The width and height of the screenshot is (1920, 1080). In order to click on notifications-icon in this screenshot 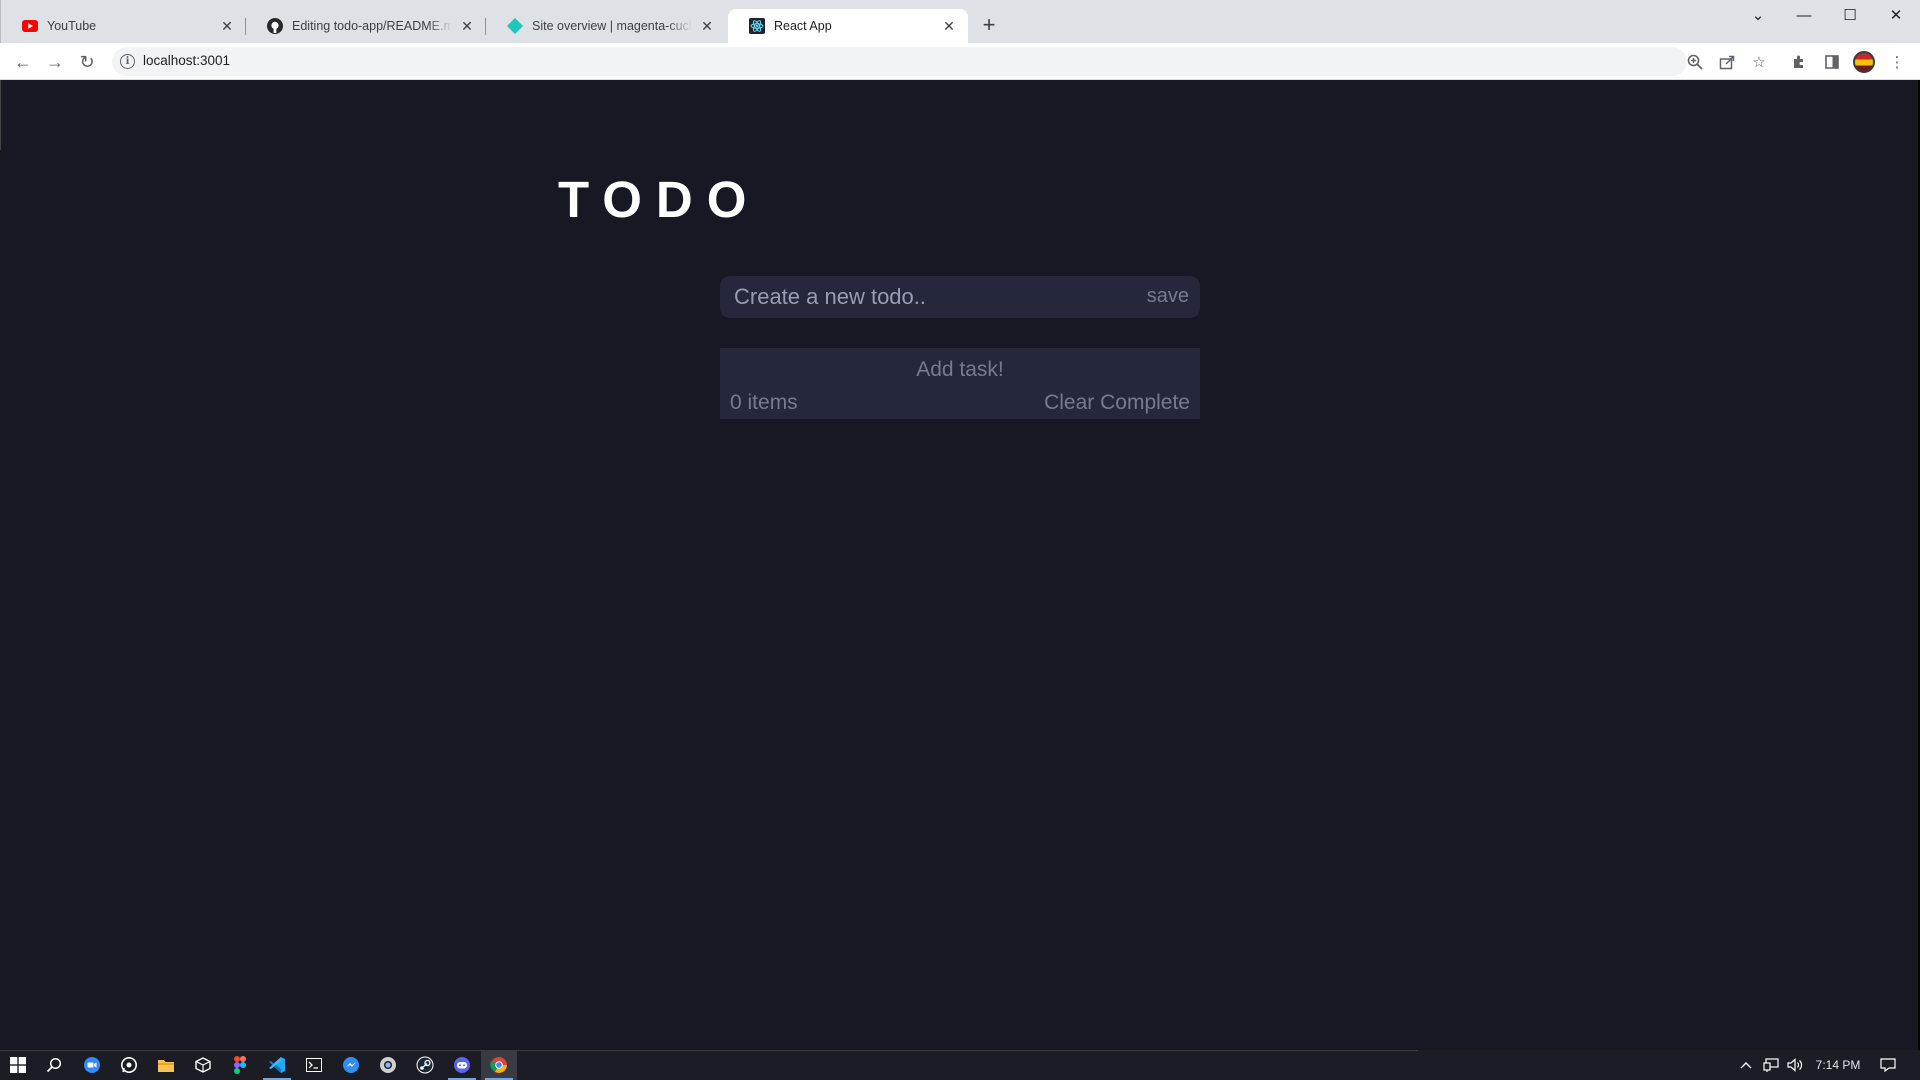, I will do `click(1888, 1065)`.